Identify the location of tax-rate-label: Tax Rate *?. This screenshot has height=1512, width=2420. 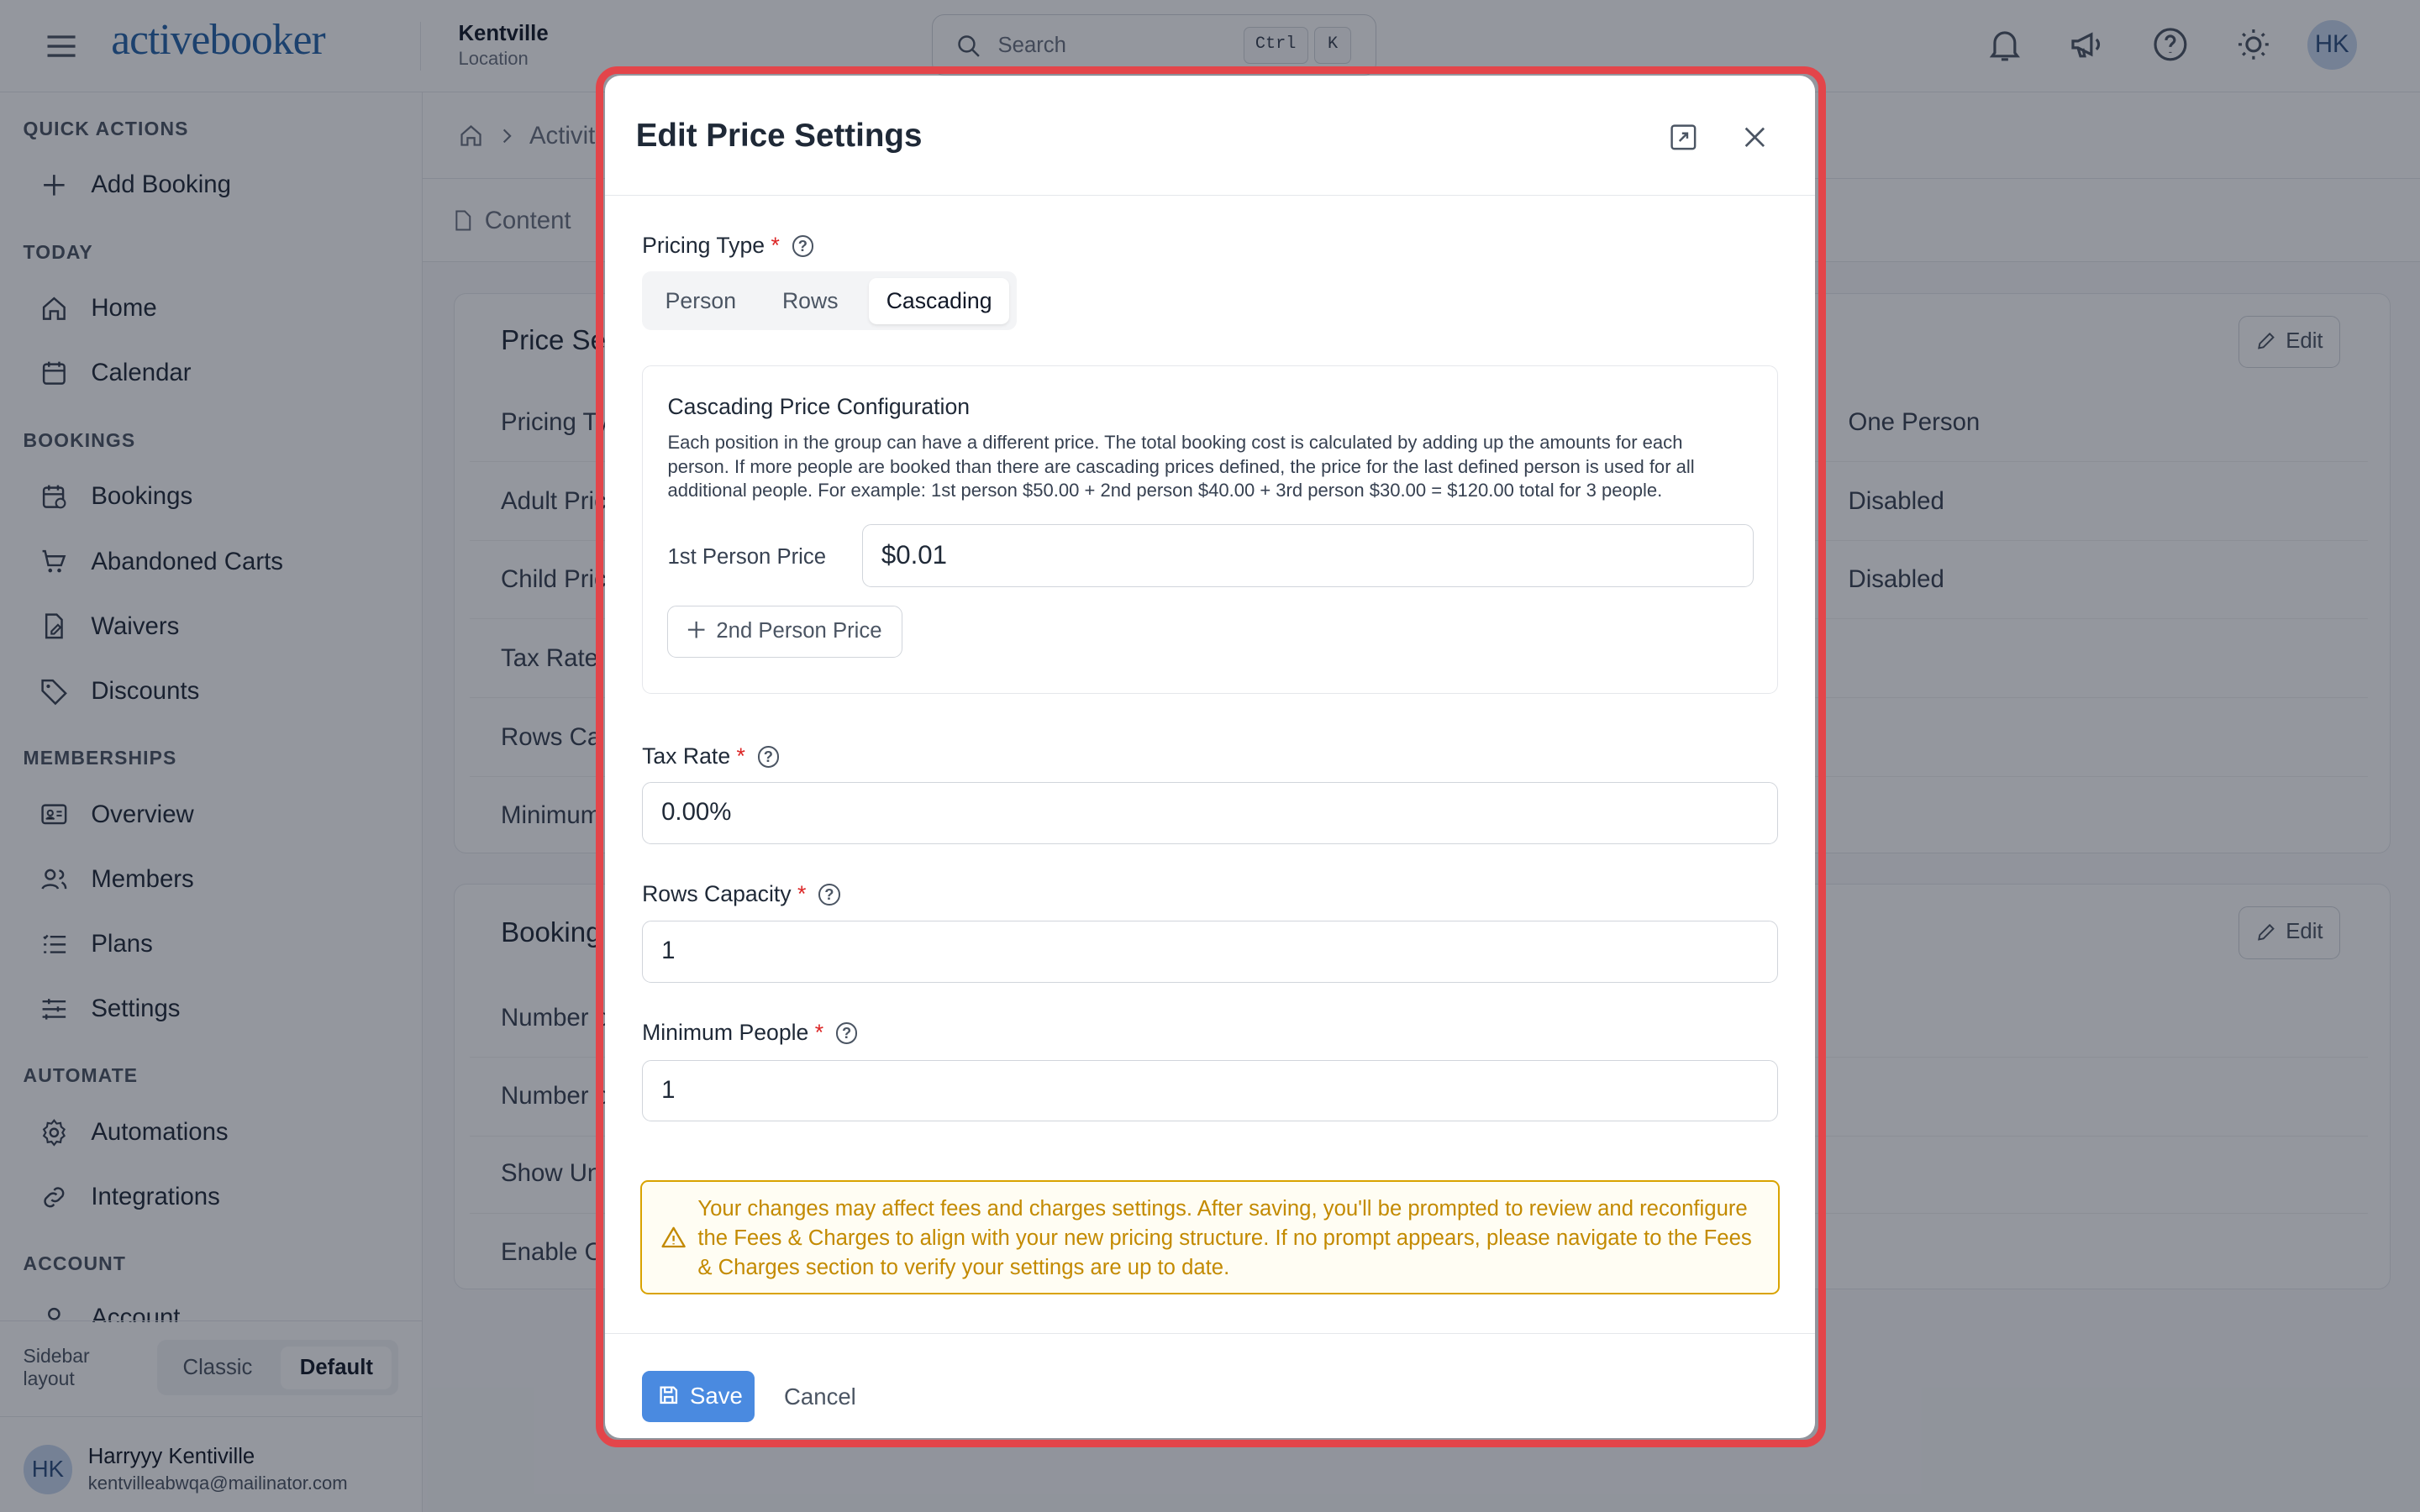
(711, 756).